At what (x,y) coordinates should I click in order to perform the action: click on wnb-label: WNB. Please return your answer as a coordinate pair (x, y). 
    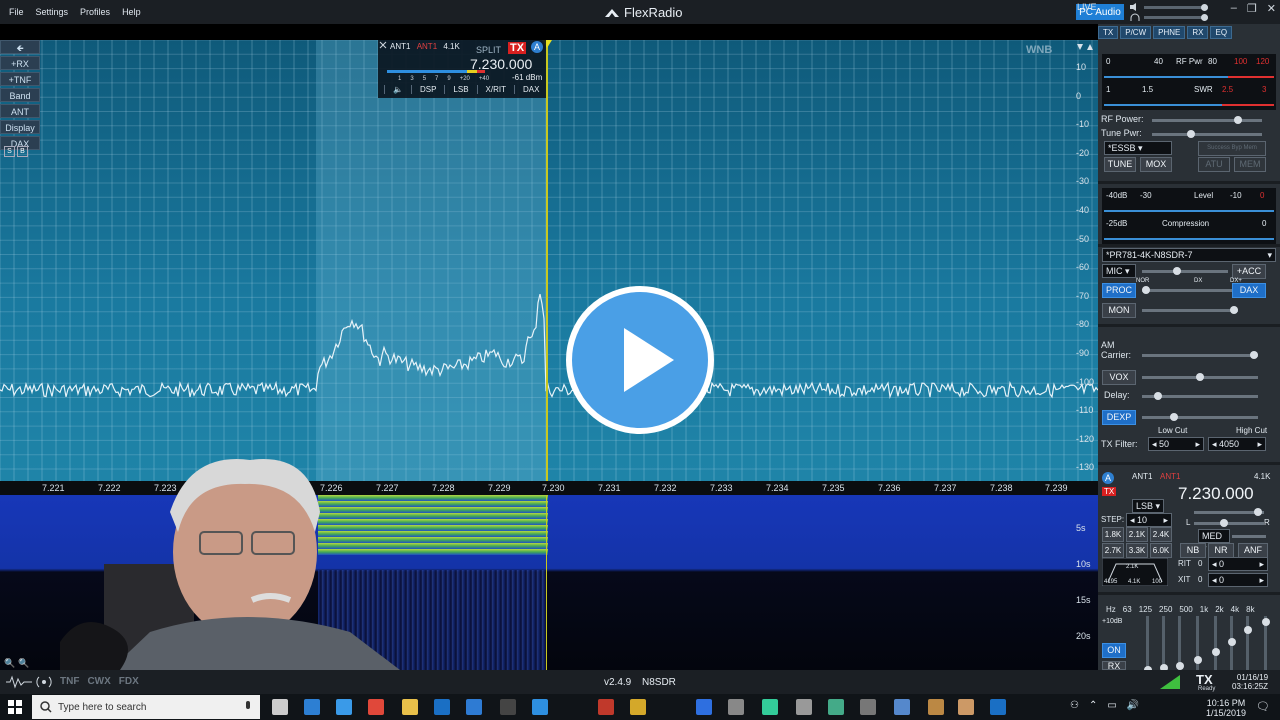
    Looking at the image, I should click on (1039, 50).